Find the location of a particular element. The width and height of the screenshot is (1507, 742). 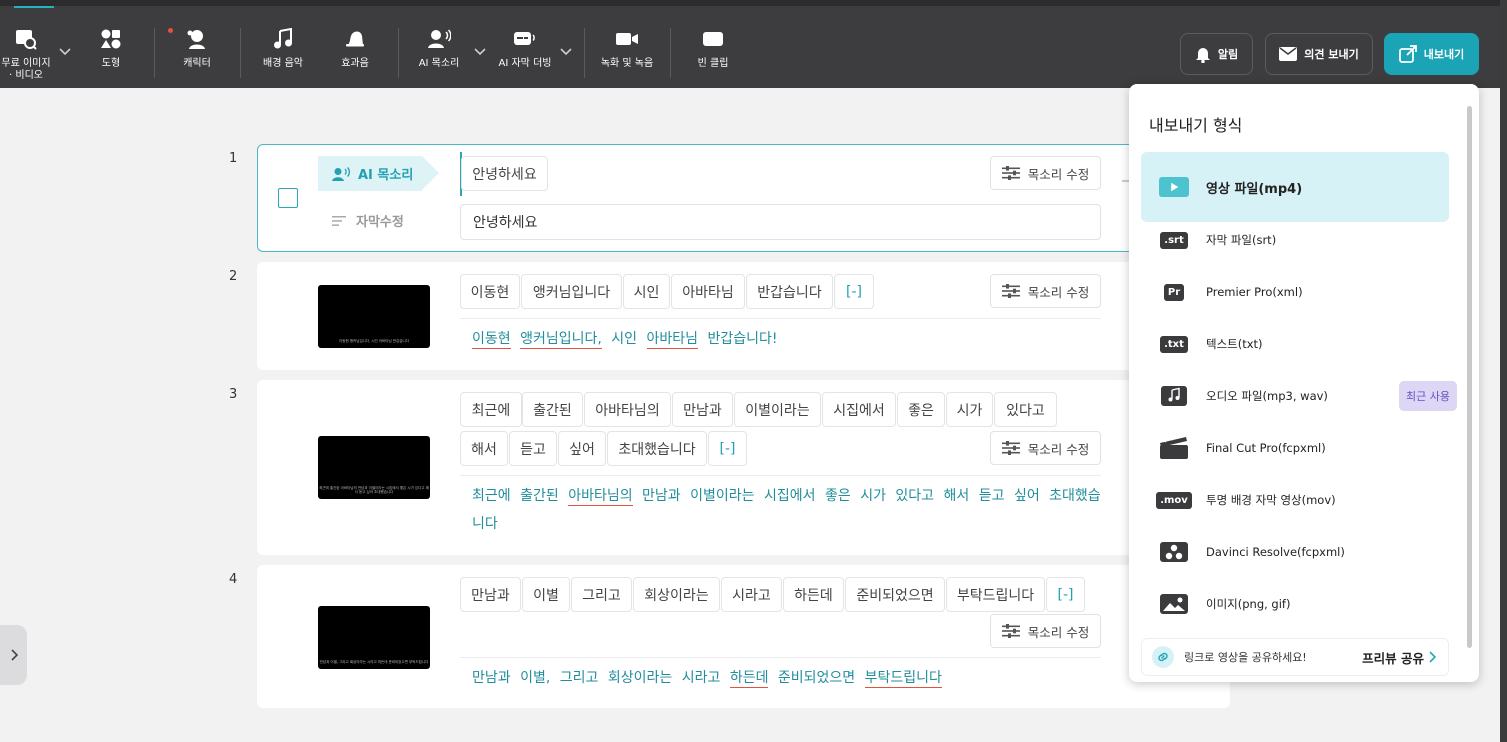

word-chip: 아바타님 is located at coordinates (708, 291).